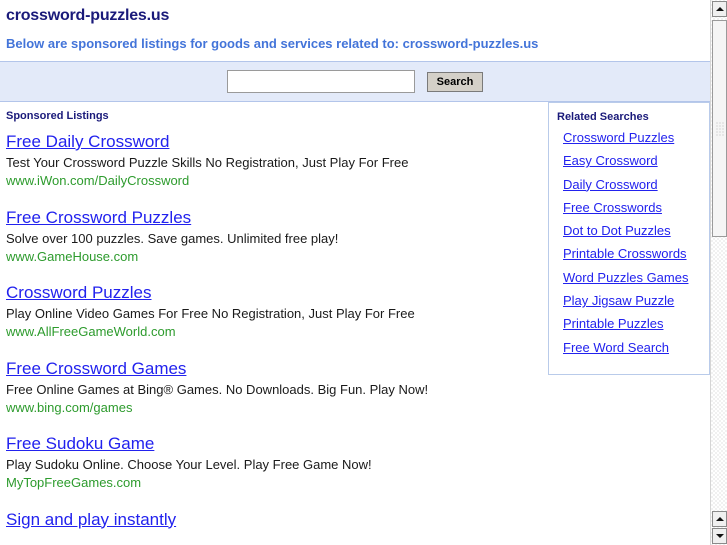 The height and width of the screenshot is (545, 727). I want to click on scroll-up-arrow-icon-bottom, so click(719, 519).